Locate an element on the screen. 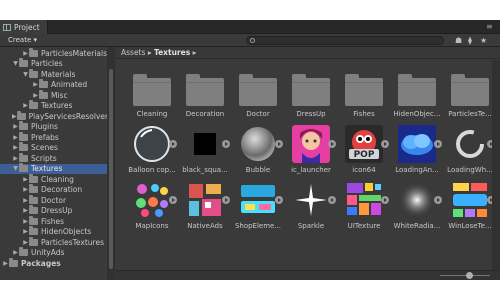 The height and width of the screenshot is (300, 500). tree-scrollbar is located at coordinates (111, 163).